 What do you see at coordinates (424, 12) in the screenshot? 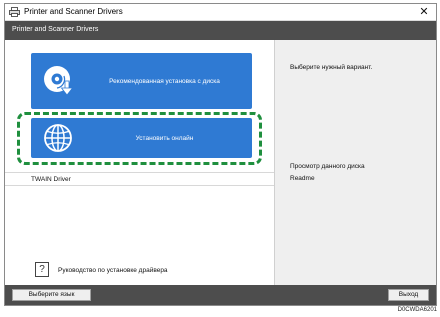
I see `close-button: ✕` at bounding box center [424, 12].